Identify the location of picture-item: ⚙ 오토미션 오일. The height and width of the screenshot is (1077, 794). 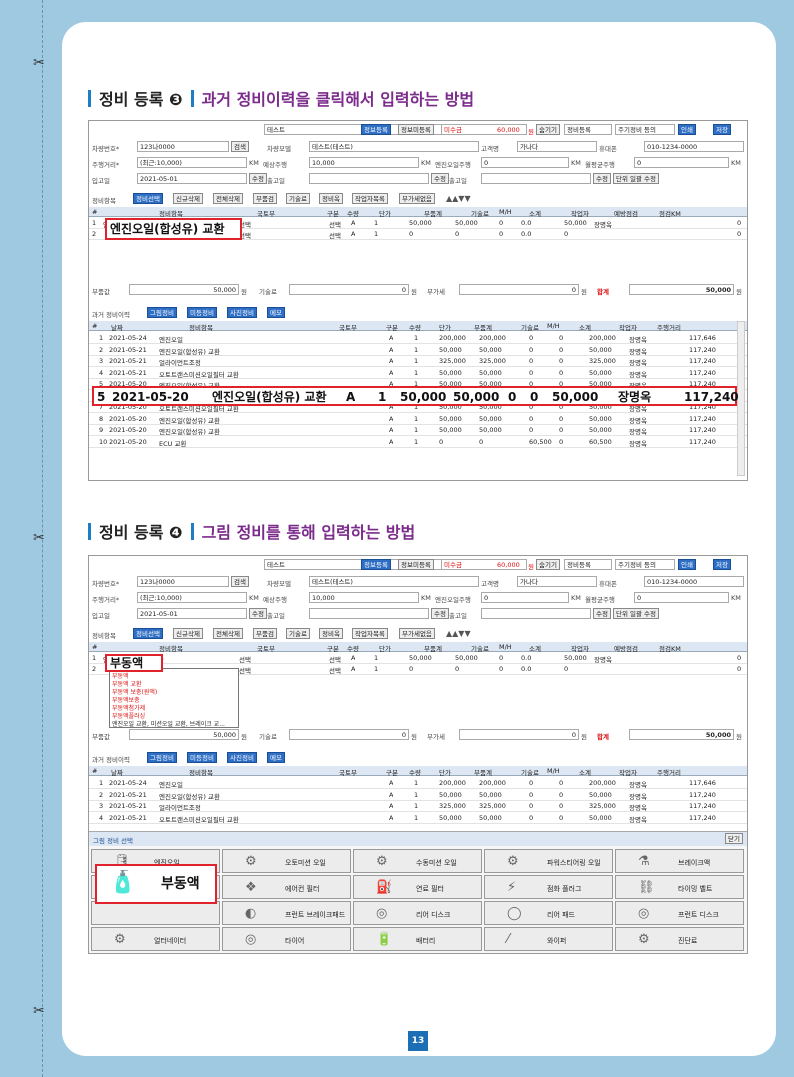
(286, 861).